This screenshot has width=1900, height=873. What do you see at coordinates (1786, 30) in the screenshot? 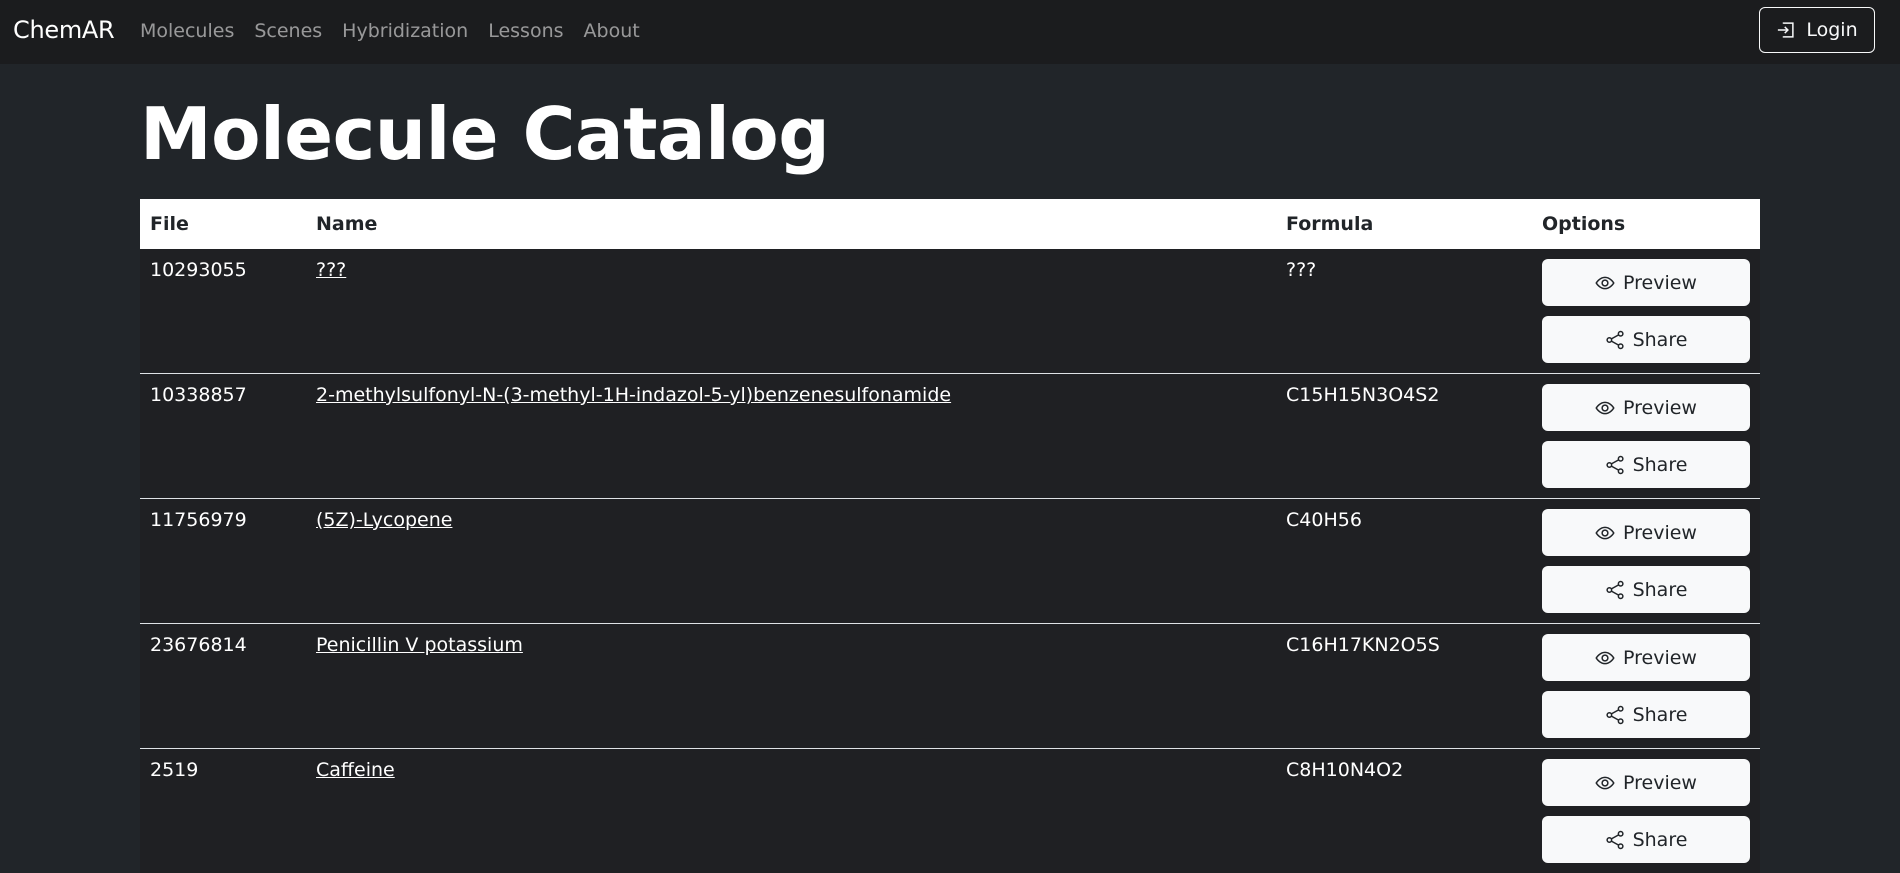
I see `login-icon` at bounding box center [1786, 30].